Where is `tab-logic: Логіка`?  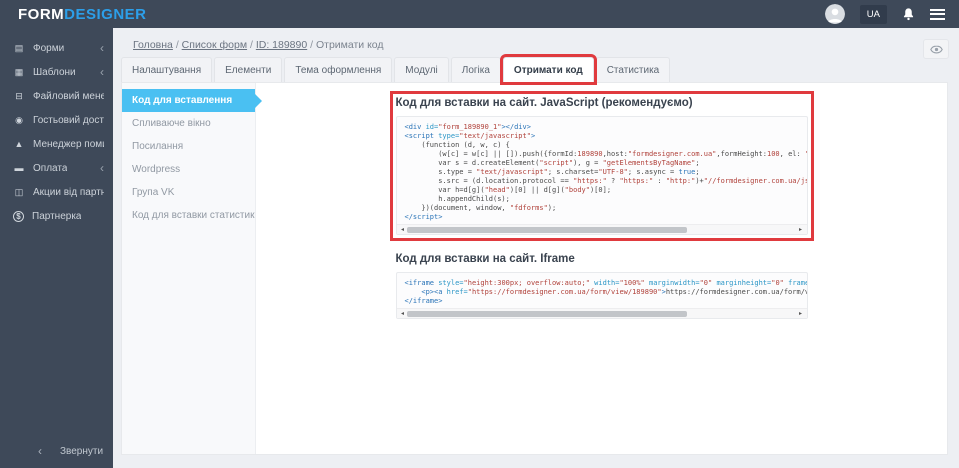 tab-logic: Логіка is located at coordinates (475, 69).